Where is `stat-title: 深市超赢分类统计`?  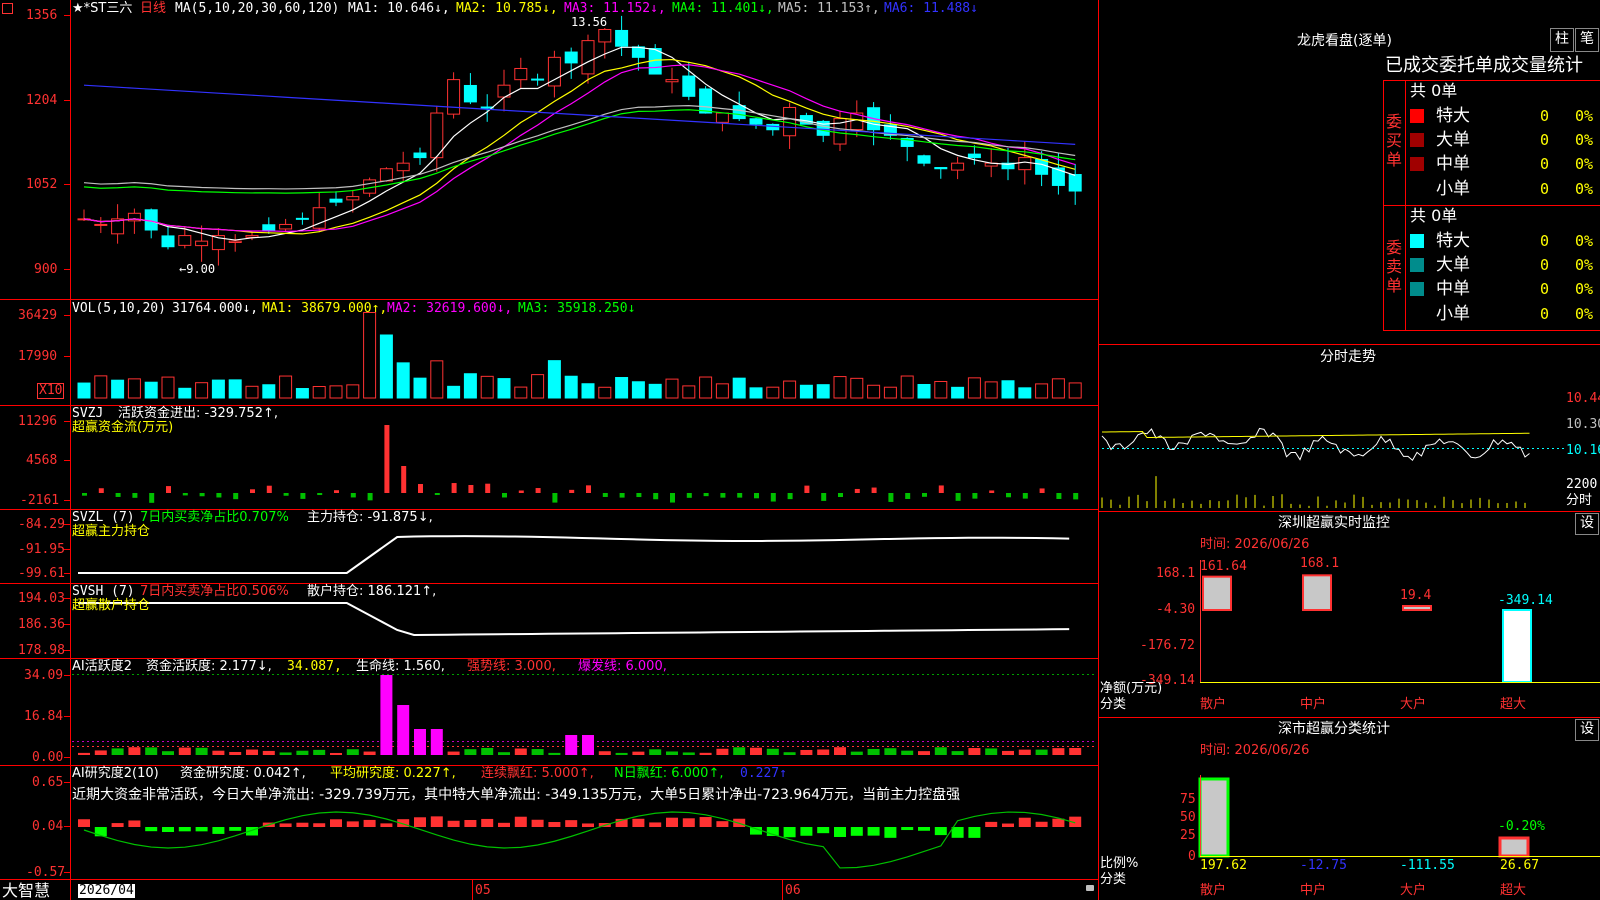 stat-title: 深市超赢分类统计 is located at coordinates (1334, 729).